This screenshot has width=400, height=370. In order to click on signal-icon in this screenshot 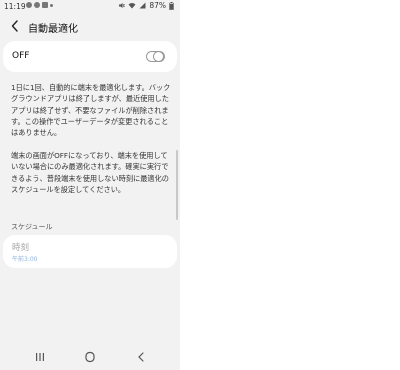, I will do `click(142, 5)`.